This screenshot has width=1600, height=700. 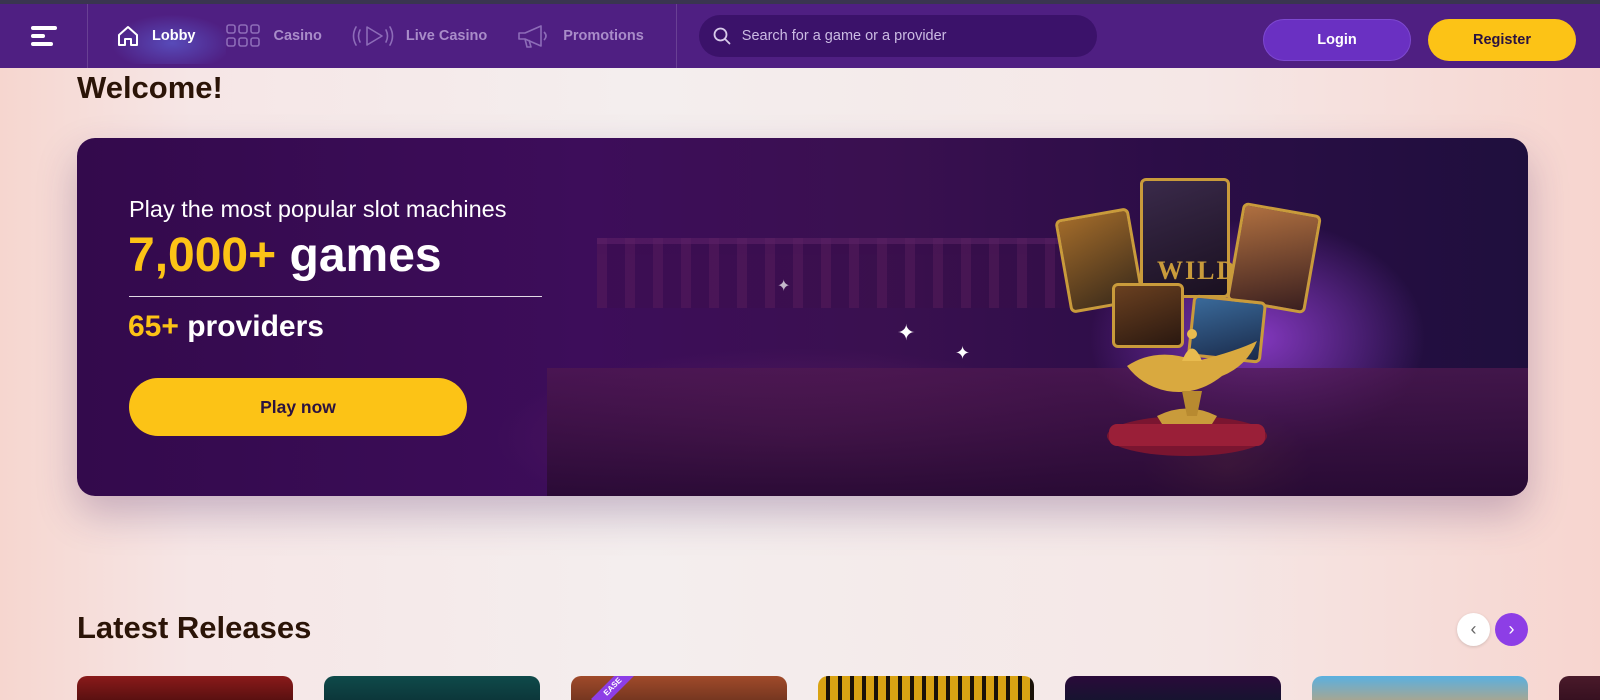 I want to click on register-button: Register, so click(x=1502, y=40).